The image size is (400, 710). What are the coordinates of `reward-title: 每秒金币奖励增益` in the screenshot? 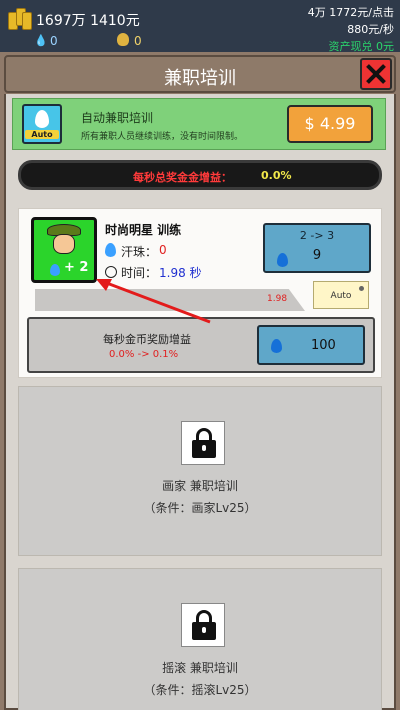 It's located at (147, 339).